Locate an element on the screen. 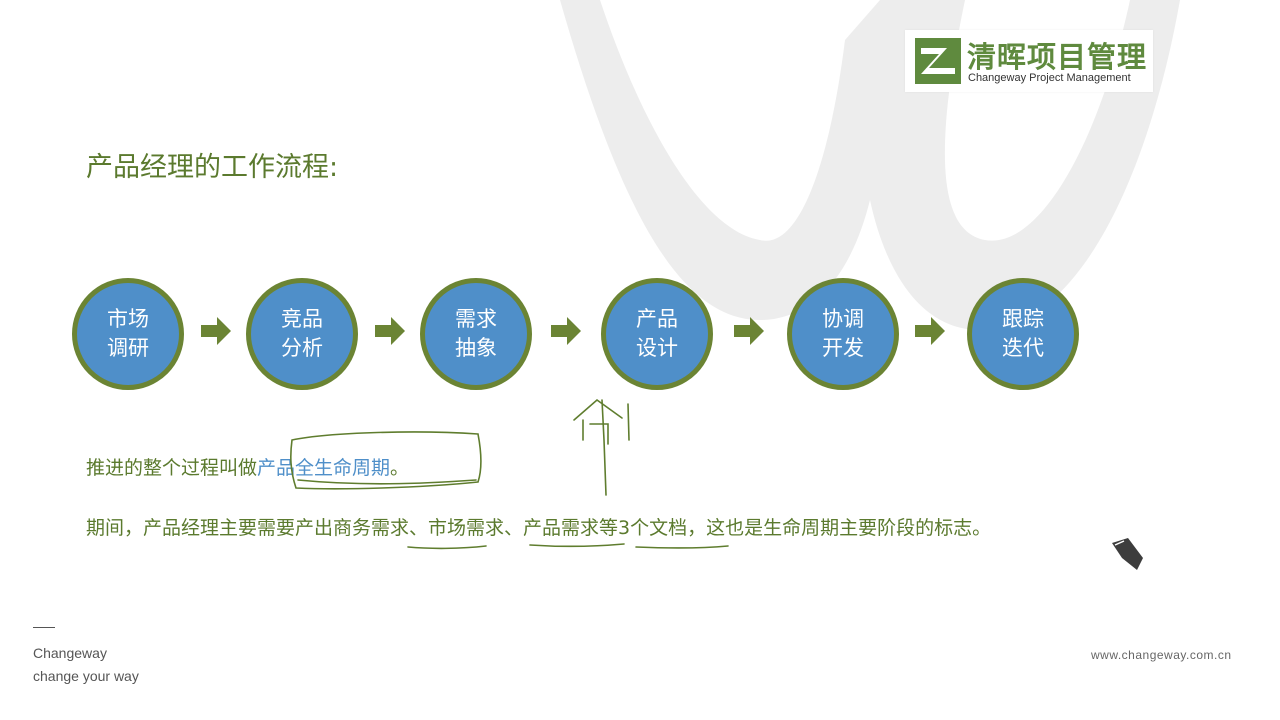  step-requirement-abstraction: 需求 抽象 is located at coordinates (476, 334).